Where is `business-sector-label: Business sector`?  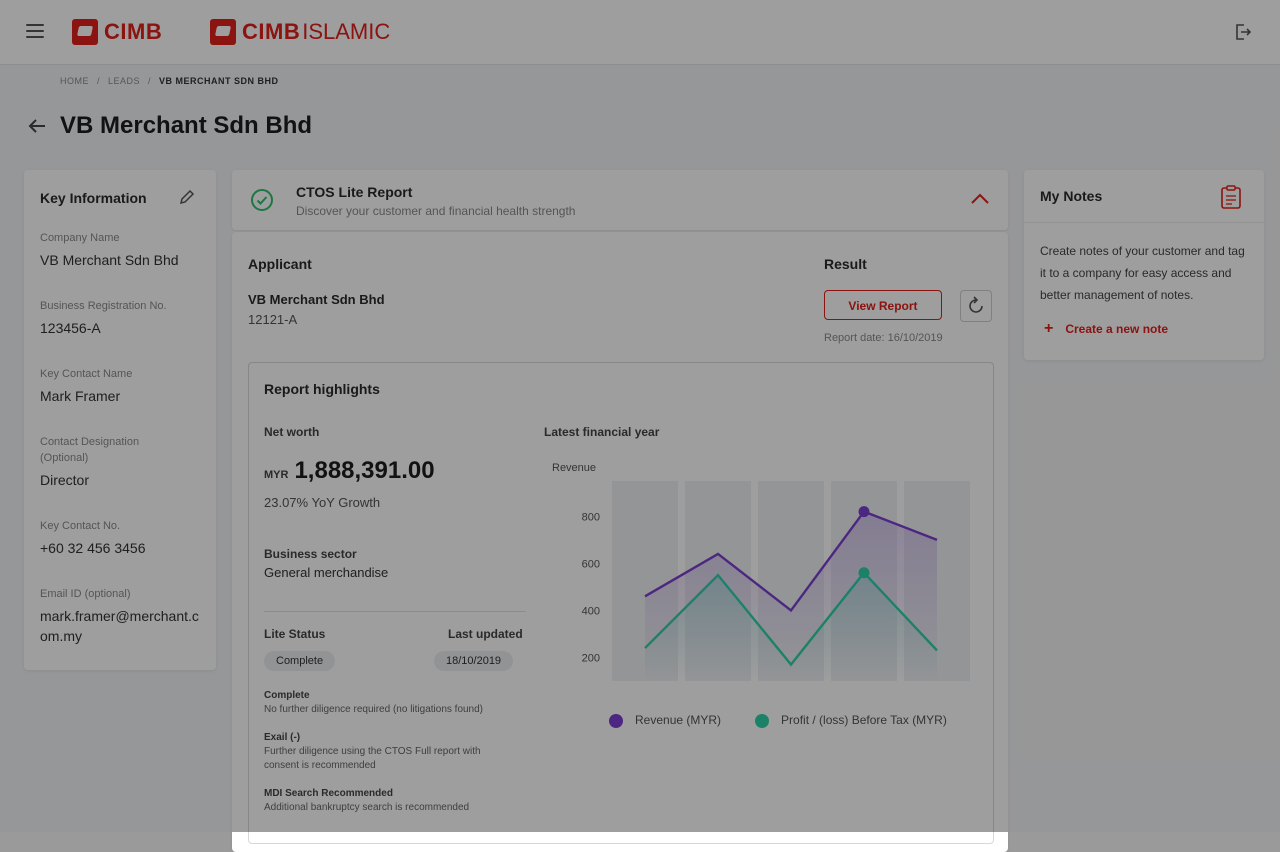 business-sector-label: Business sector is located at coordinates (310, 554).